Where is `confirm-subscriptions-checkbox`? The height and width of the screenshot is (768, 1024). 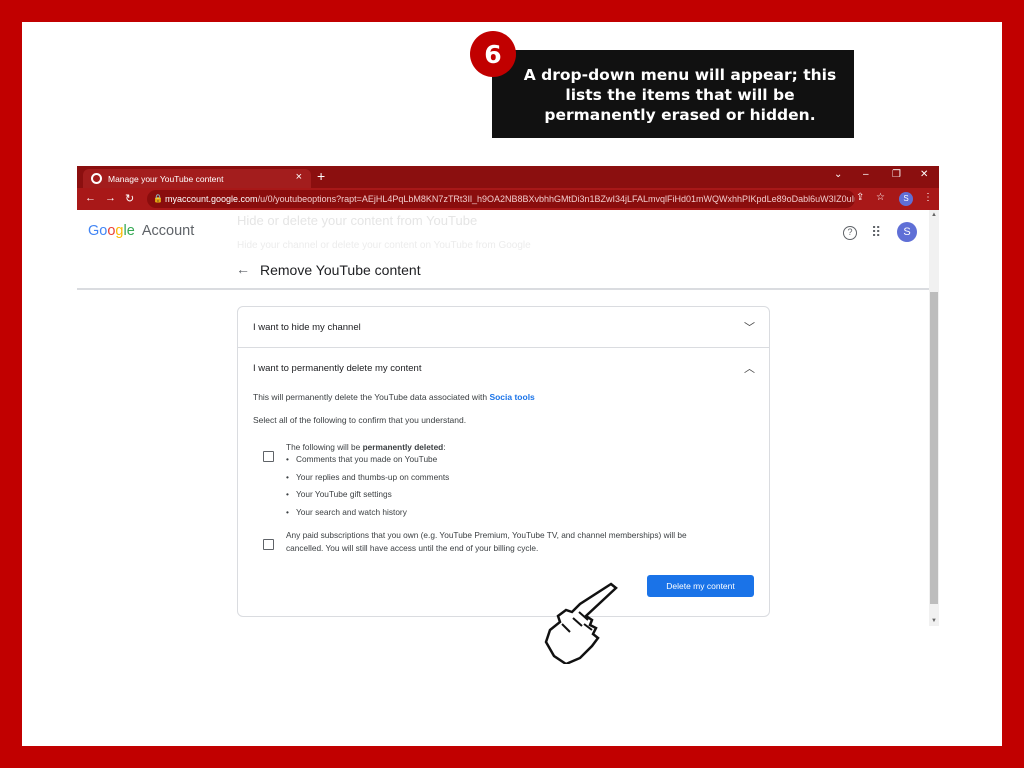 confirm-subscriptions-checkbox is located at coordinates (268, 544).